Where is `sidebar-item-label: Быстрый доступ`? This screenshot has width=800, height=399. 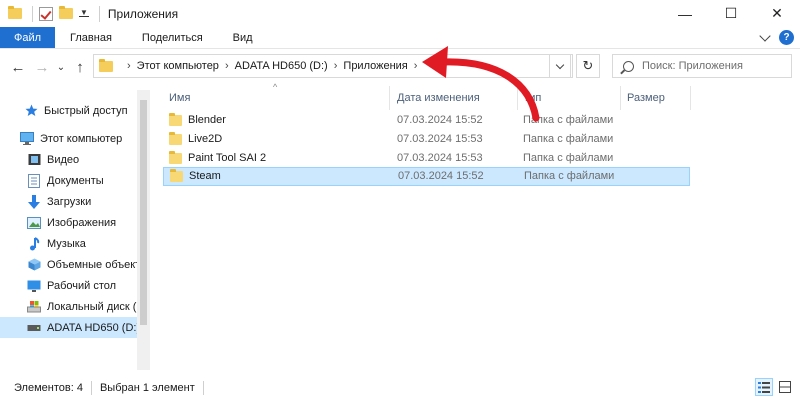 sidebar-item-label: Быстрый доступ is located at coordinates (86, 110).